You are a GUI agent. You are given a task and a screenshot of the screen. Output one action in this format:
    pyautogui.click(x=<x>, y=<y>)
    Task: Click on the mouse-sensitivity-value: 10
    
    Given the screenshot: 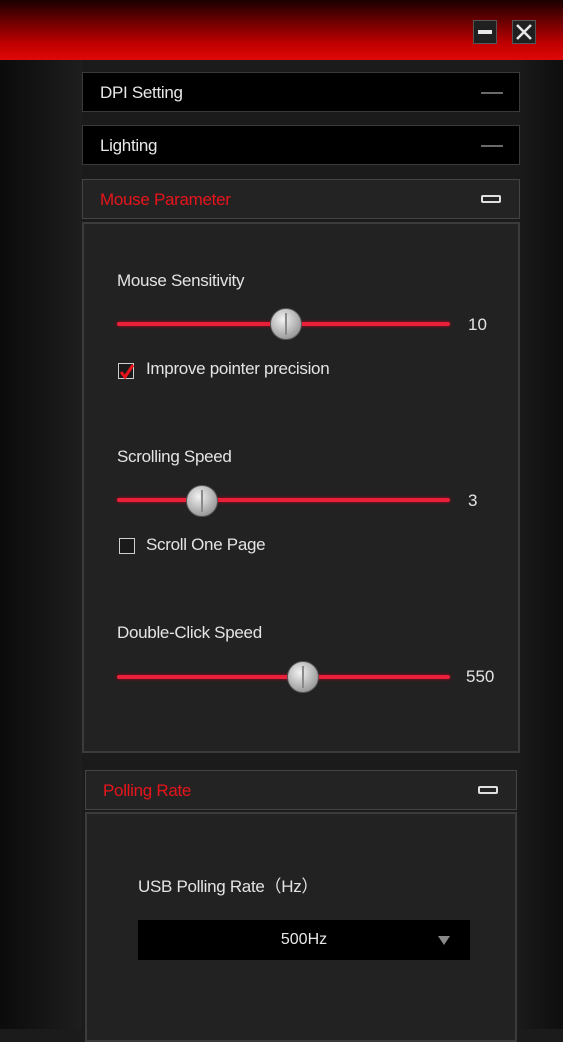 What is the action you would take?
    pyautogui.click(x=477, y=324)
    